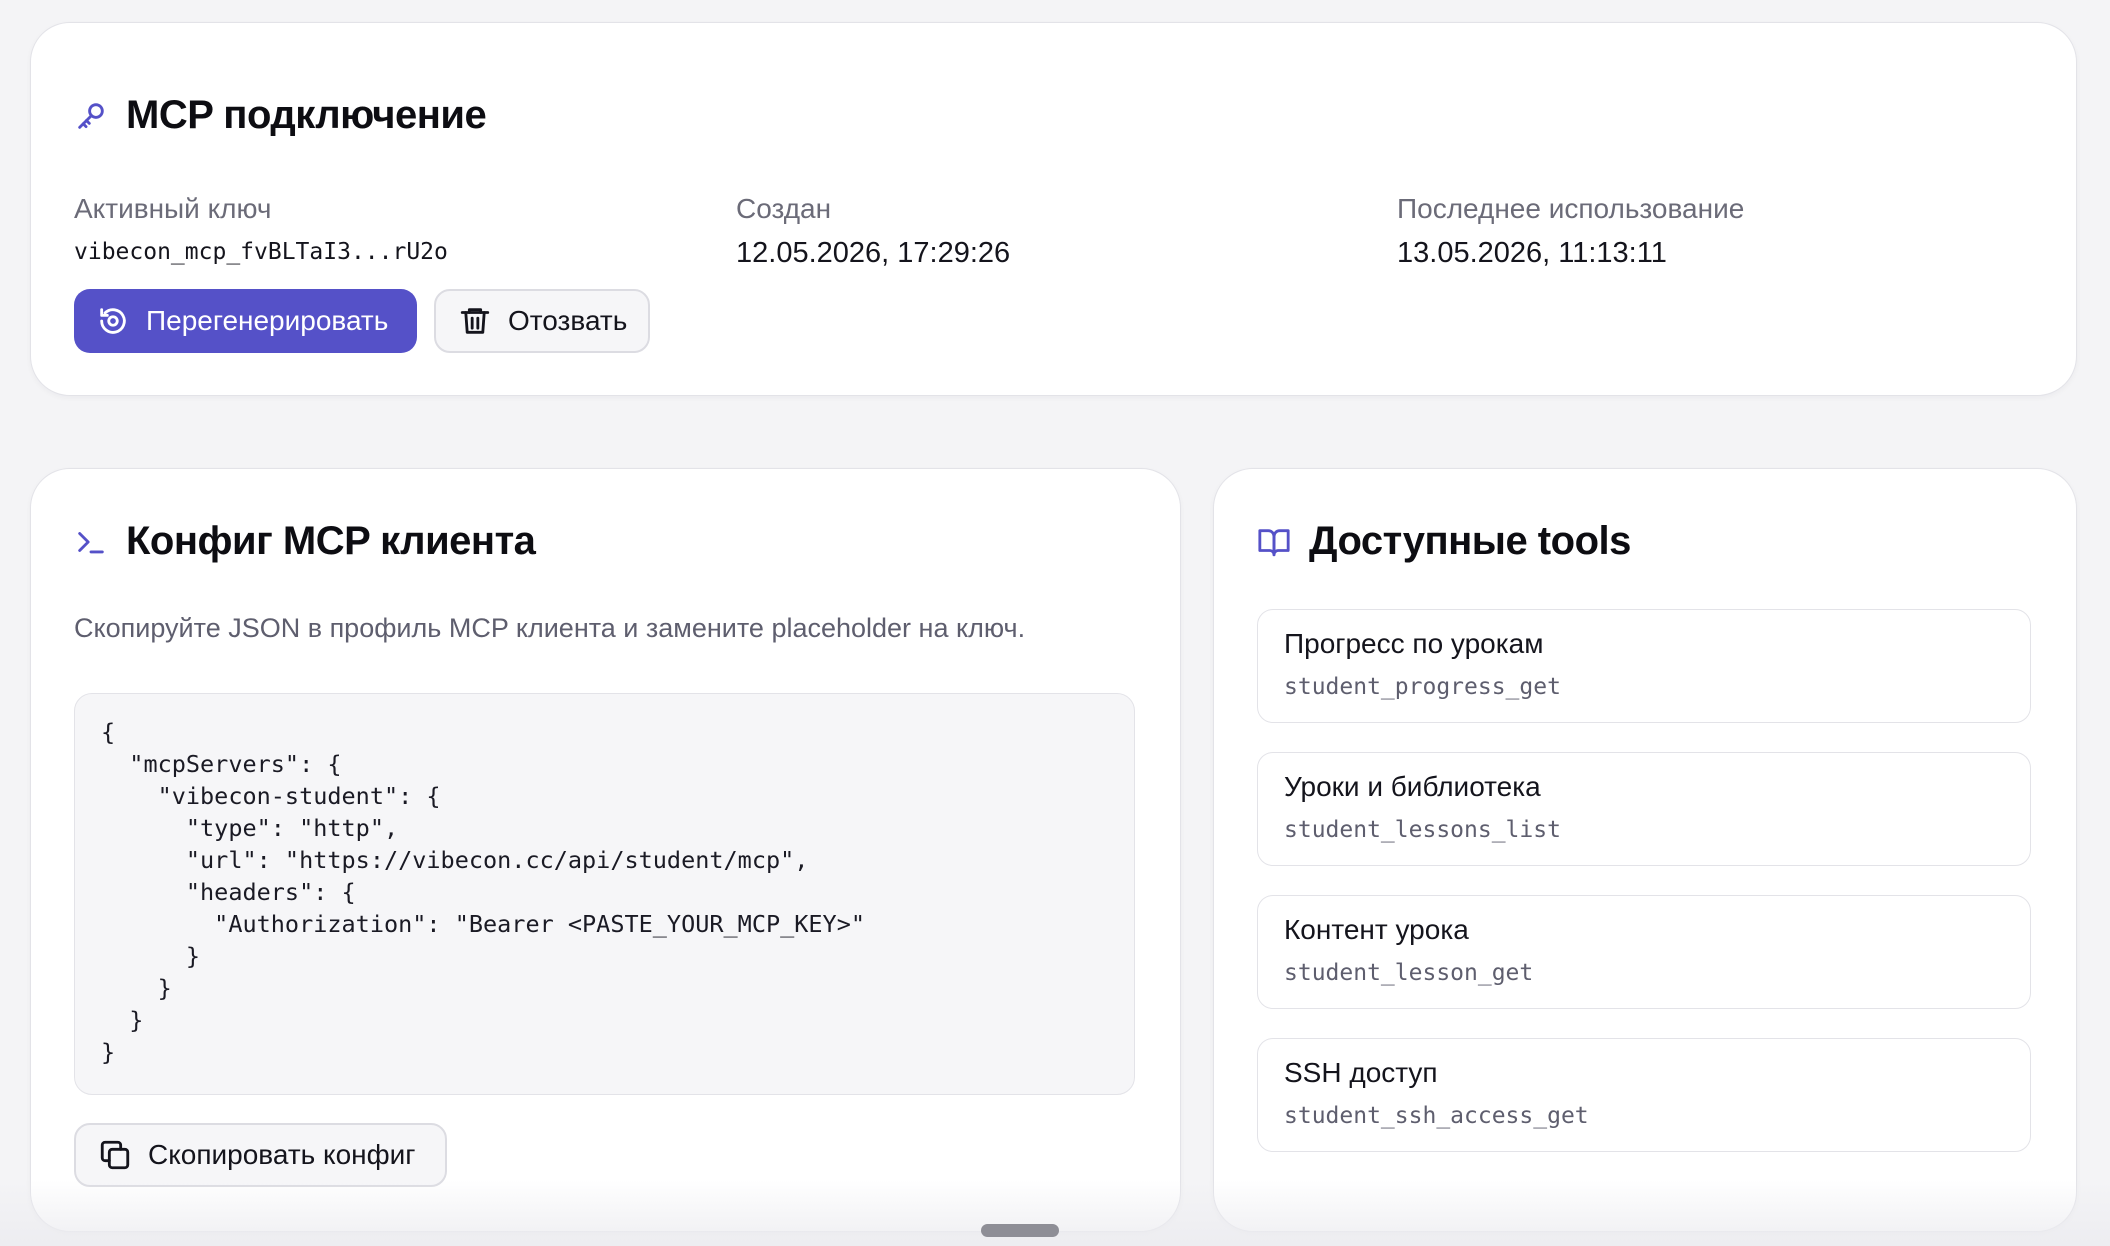 The height and width of the screenshot is (1246, 2110). What do you see at coordinates (261, 252) in the screenshot?
I see `active-key-value: vibecon_mcp_fvBLTaI3...rU2o` at bounding box center [261, 252].